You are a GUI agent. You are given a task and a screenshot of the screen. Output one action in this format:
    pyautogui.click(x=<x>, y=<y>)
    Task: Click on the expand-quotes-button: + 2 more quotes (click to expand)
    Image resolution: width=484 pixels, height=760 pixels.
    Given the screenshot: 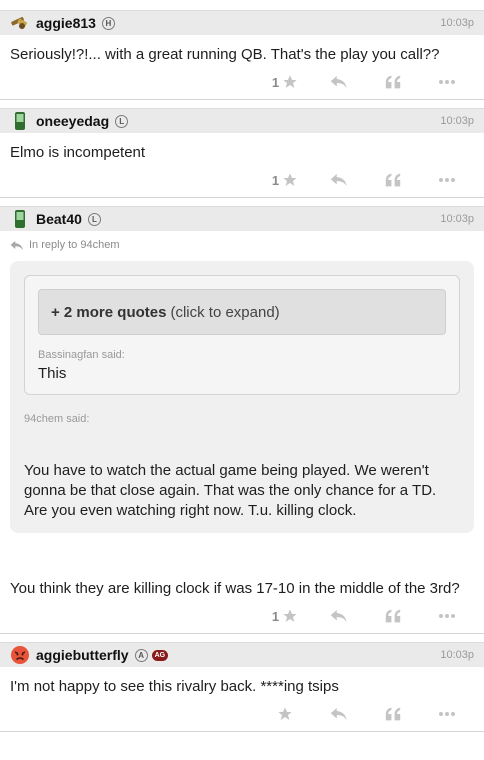 What is the action you would take?
    pyautogui.click(x=242, y=312)
    